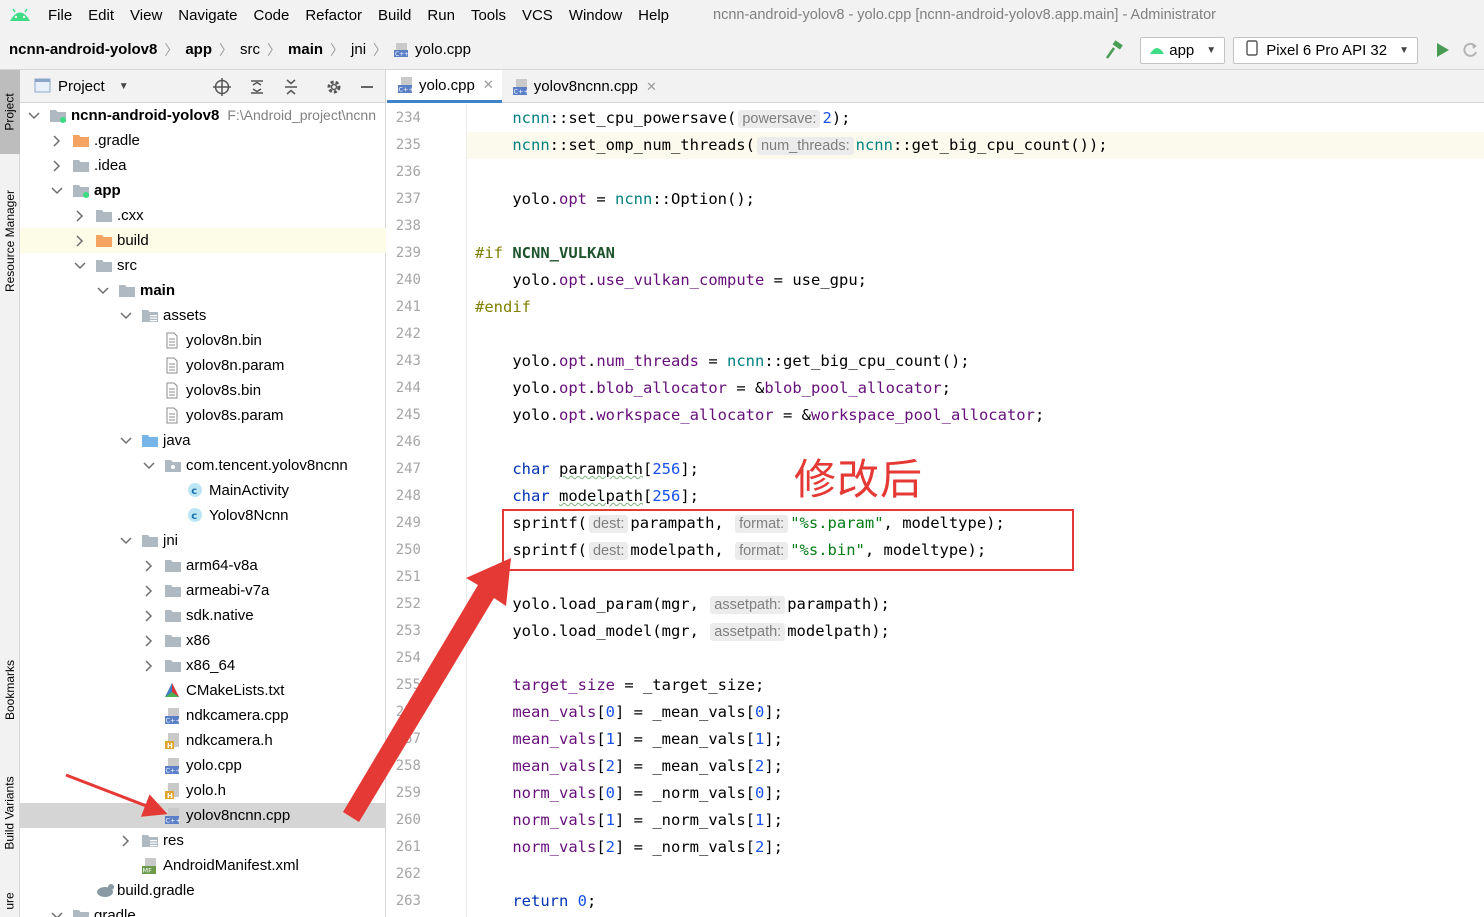  What do you see at coordinates (203, 140) in the screenshot?
I see `tree-item: .gradle` at bounding box center [203, 140].